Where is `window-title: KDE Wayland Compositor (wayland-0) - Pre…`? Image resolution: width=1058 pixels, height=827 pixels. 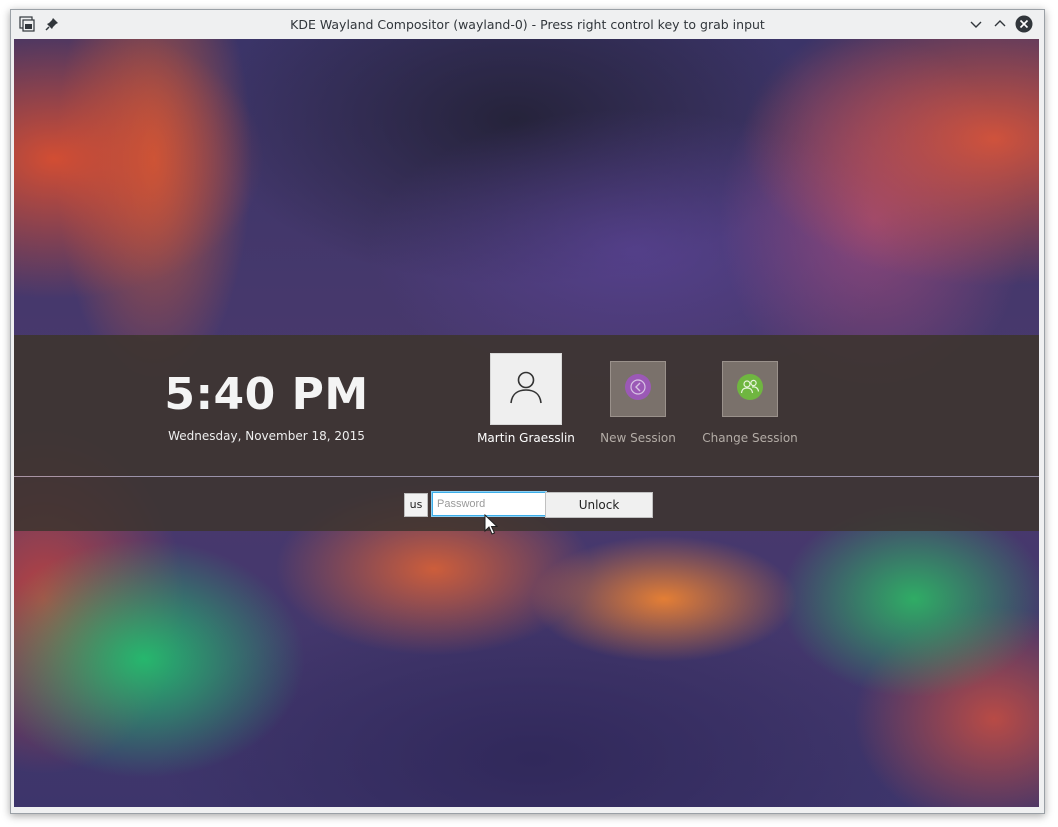 window-title: KDE Wayland Compositor (wayland-0) - Pre… is located at coordinates (527, 24).